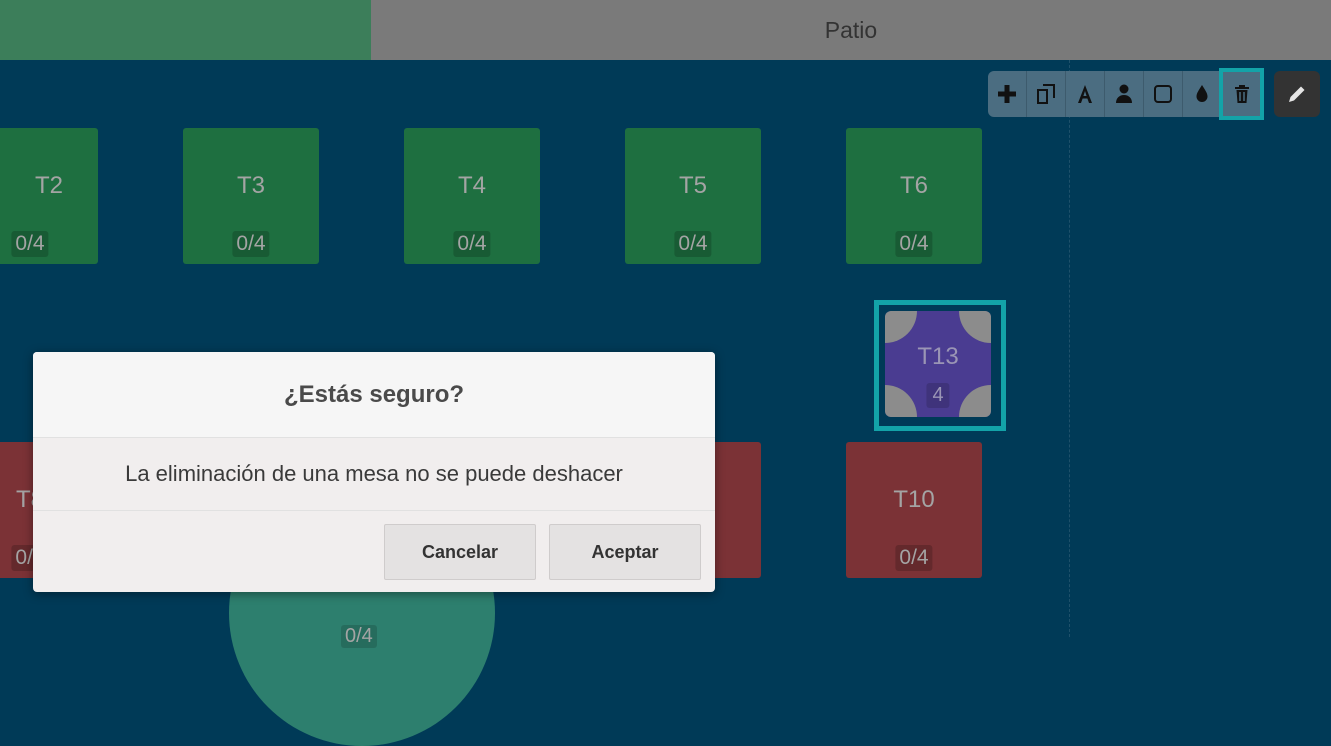 The height and width of the screenshot is (746, 1331). Describe the element at coordinates (471, 185) in the screenshot. I see `table-name: T4` at that location.